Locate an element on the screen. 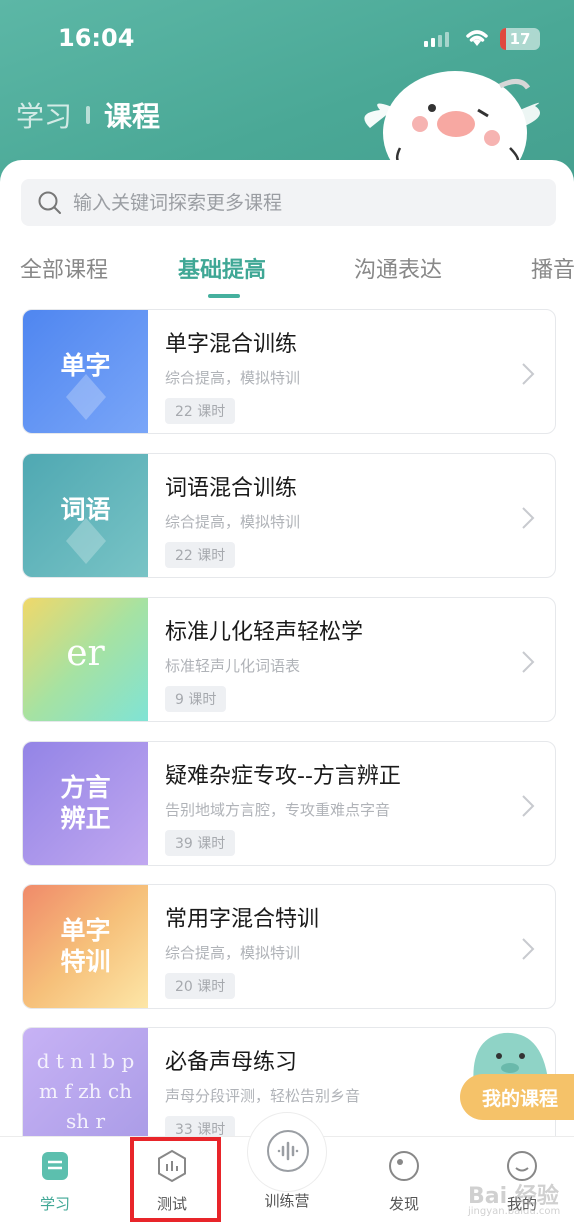  course-title: 必备声母练习 is located at coordinates (231, 1062).